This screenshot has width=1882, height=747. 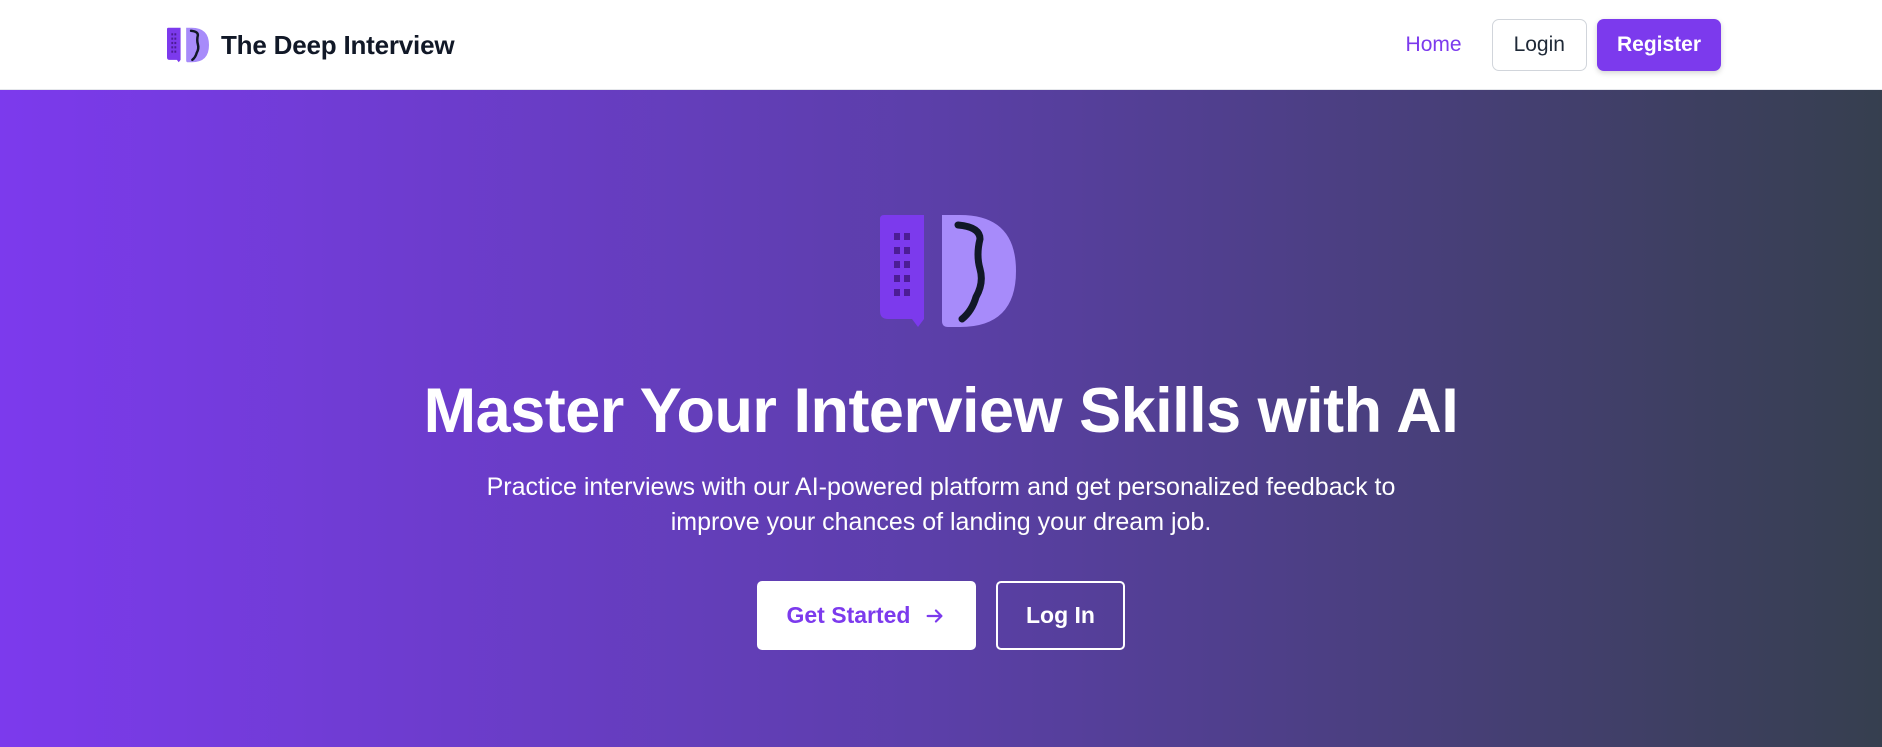 I want to click on get-started-label: Get Started, so click(x=848, y=615).